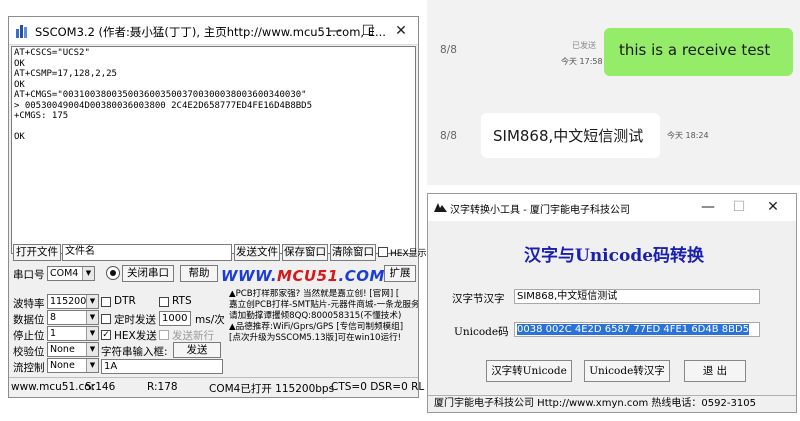 The width and height of the screenshot is (800, 421). Describe the element at coordinates (688, 135) in the screenshot. I see `received-time: 今天 18:24` at that location.